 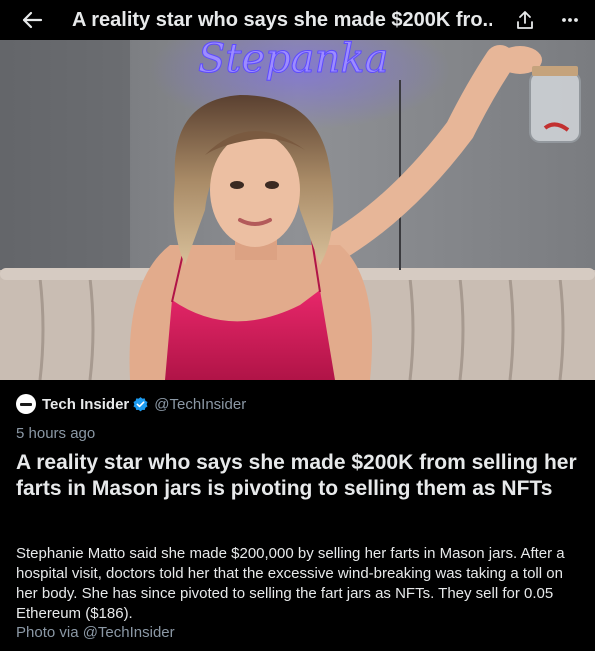 What do you see at coordinates (293, 61) in the screenshot?
I see `neon-sign-text: Stepanka` at bounding box center [293, 61].